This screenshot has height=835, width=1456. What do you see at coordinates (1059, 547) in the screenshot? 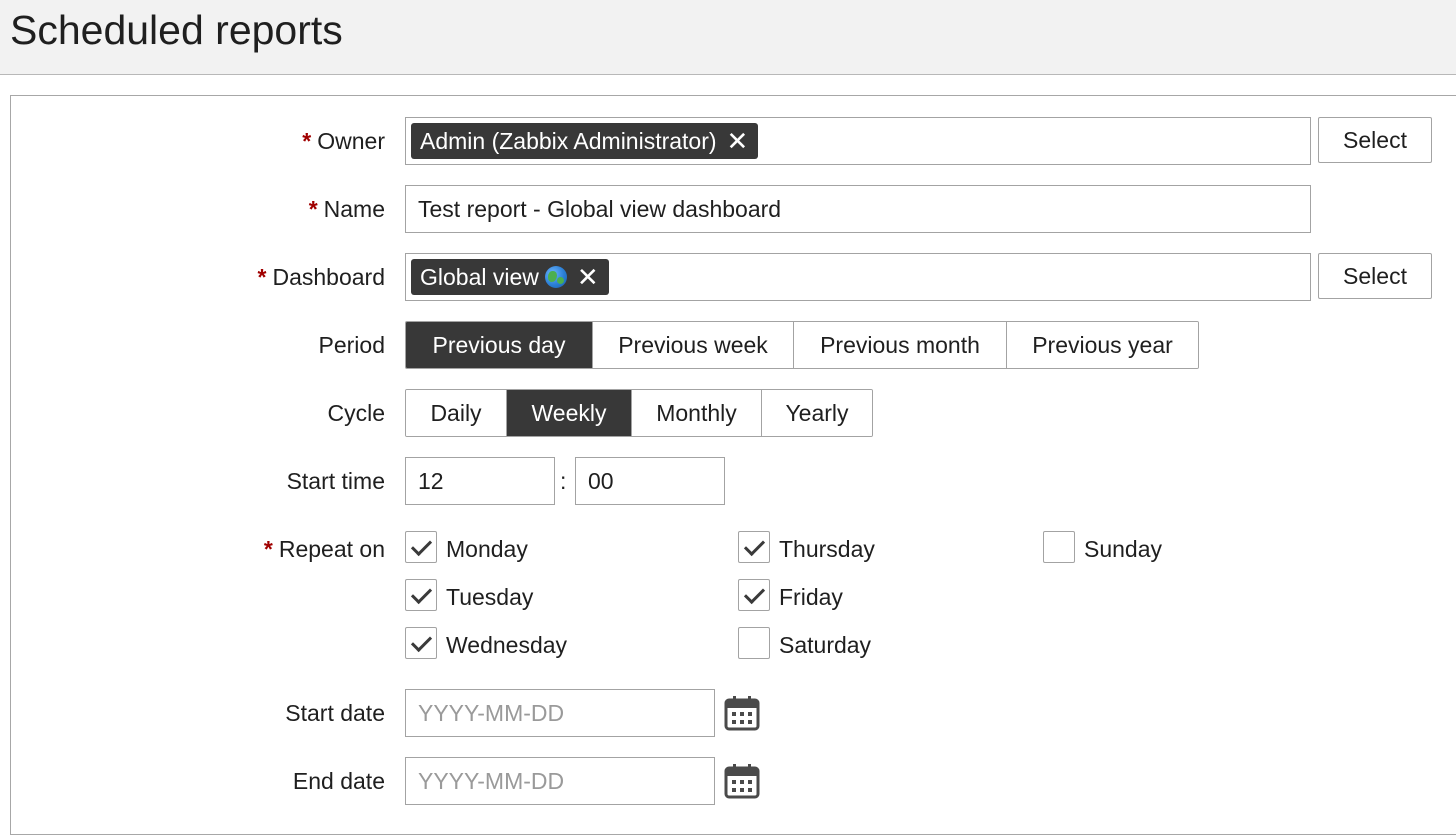
I see `sunday-checkbox` at bounding box center [1059, 547].